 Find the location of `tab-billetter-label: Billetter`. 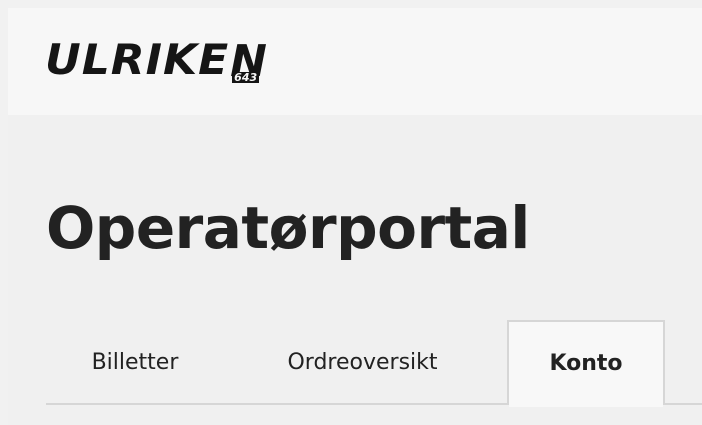

tab-billetter-label: Billetter is located at coordinates (135, 362).